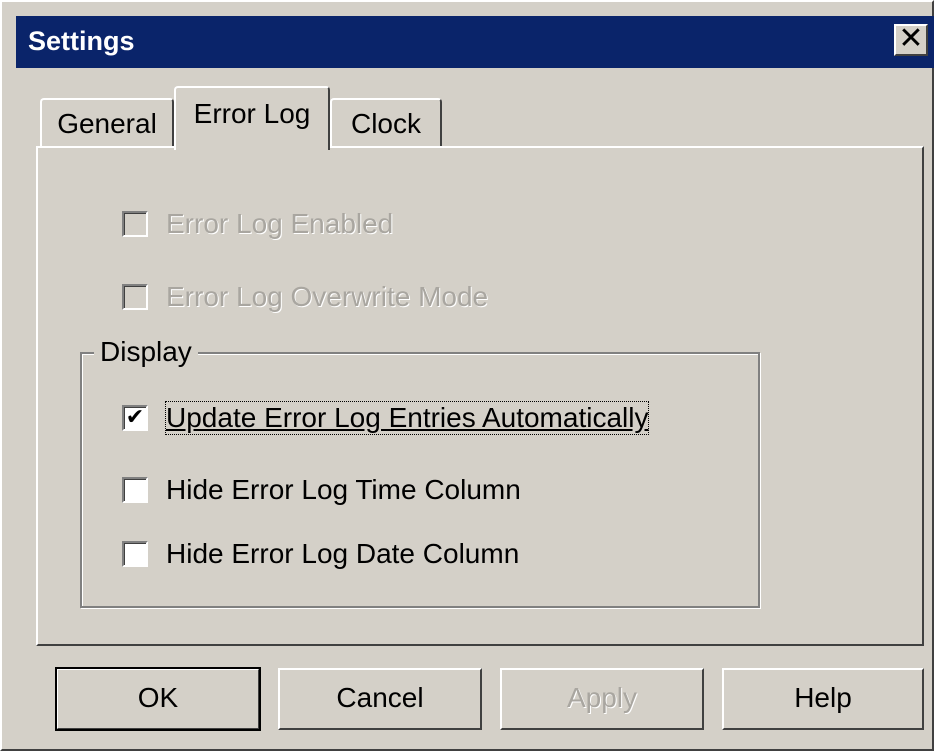  Describe the element at coordinates (135, 224) in the screenshot. I see `error-log-enabled-checkbox` at that location.